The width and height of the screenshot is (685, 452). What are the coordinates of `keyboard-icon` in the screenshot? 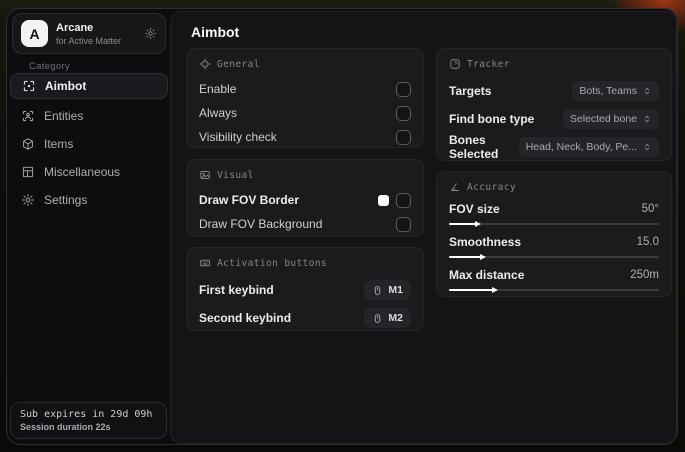 It's located at (205, 263).